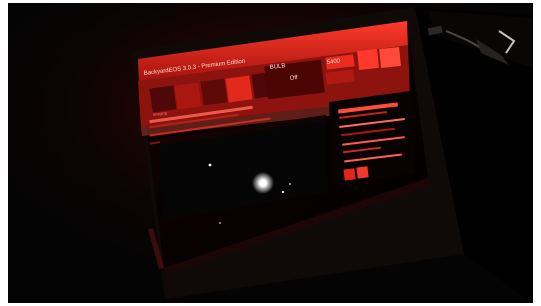  I want to click on right-border, so click(537, 153).